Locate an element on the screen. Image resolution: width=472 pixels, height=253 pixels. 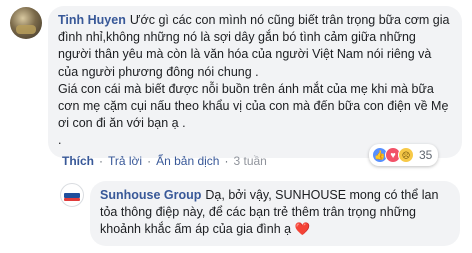
timestamp: 3 tuần is located at coordinates (249, 161).